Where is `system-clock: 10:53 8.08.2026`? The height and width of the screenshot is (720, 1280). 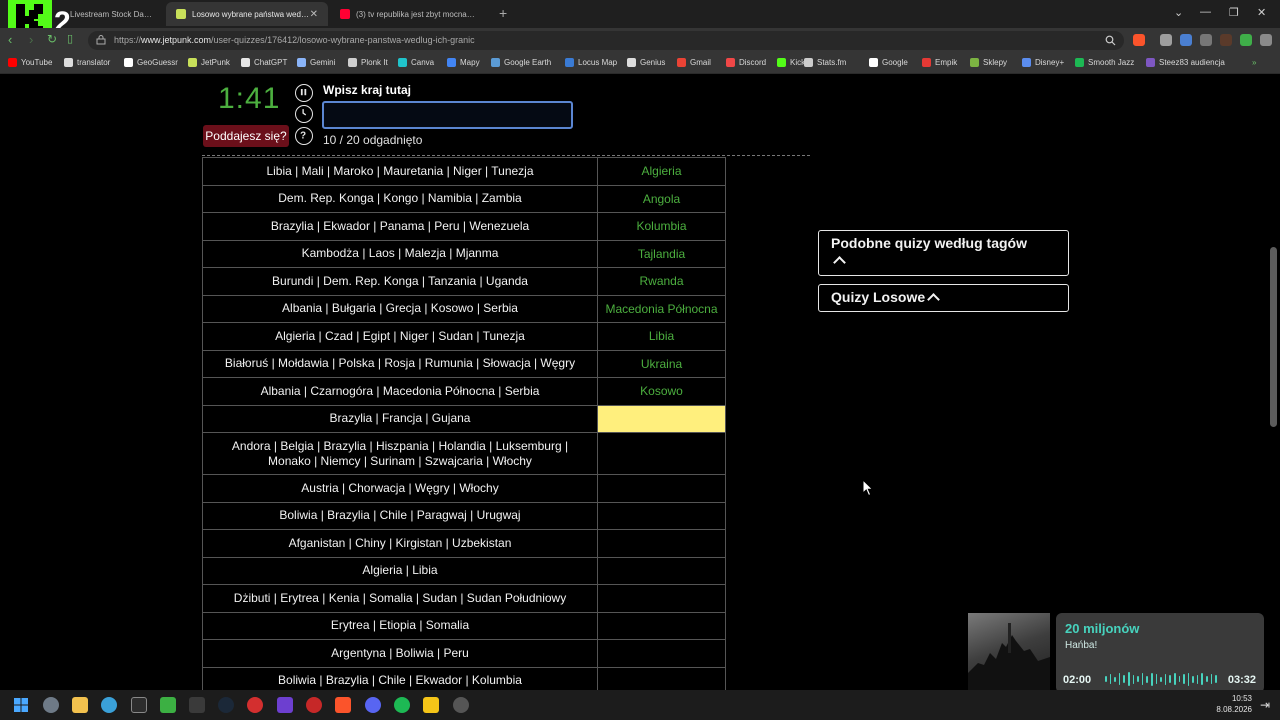
system-clock: 10:53 8.08.2026 is located at coordinates (1234, 704).